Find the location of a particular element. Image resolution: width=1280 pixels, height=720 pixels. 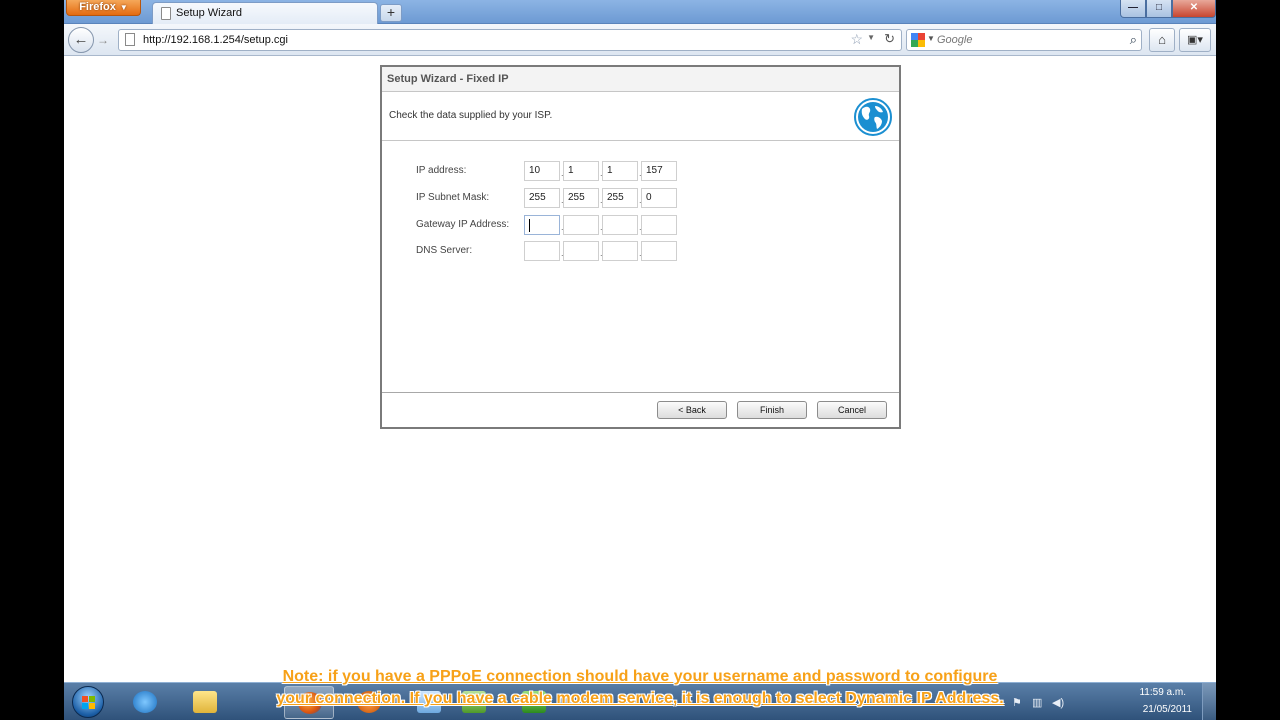

search-icon: ⌕ is located at coordinates (1133, 40).